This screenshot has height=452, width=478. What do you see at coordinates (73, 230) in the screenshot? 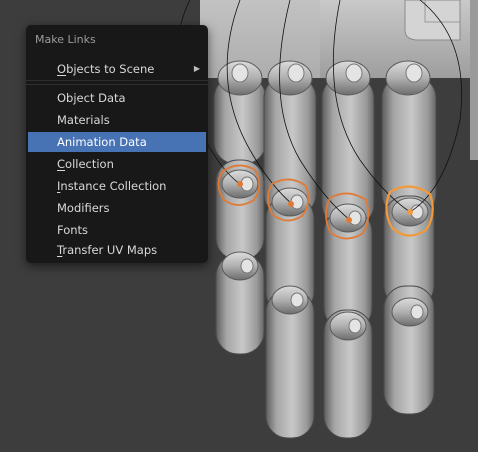
I see `menu-item-label: Fonts` at bounding box center [73, 230].